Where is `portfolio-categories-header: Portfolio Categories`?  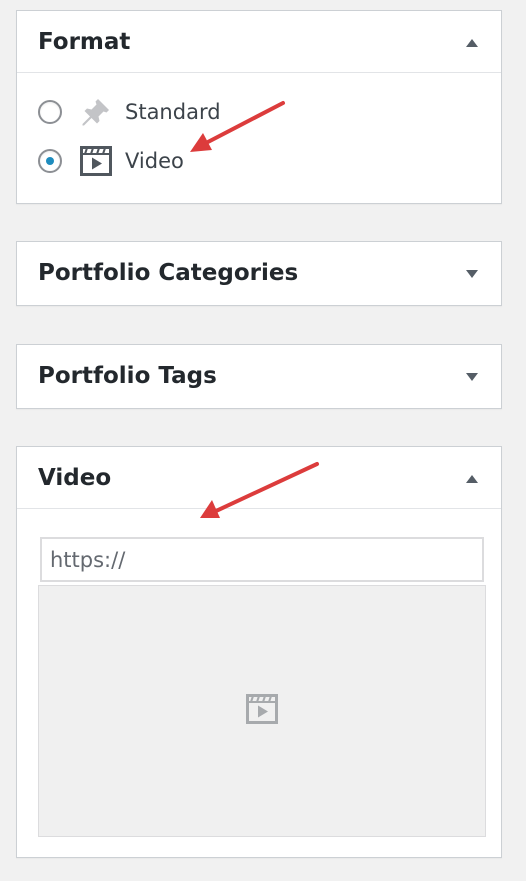 portfolio-categories-header: Portfolio Categories is located at coordinates (259, 273).